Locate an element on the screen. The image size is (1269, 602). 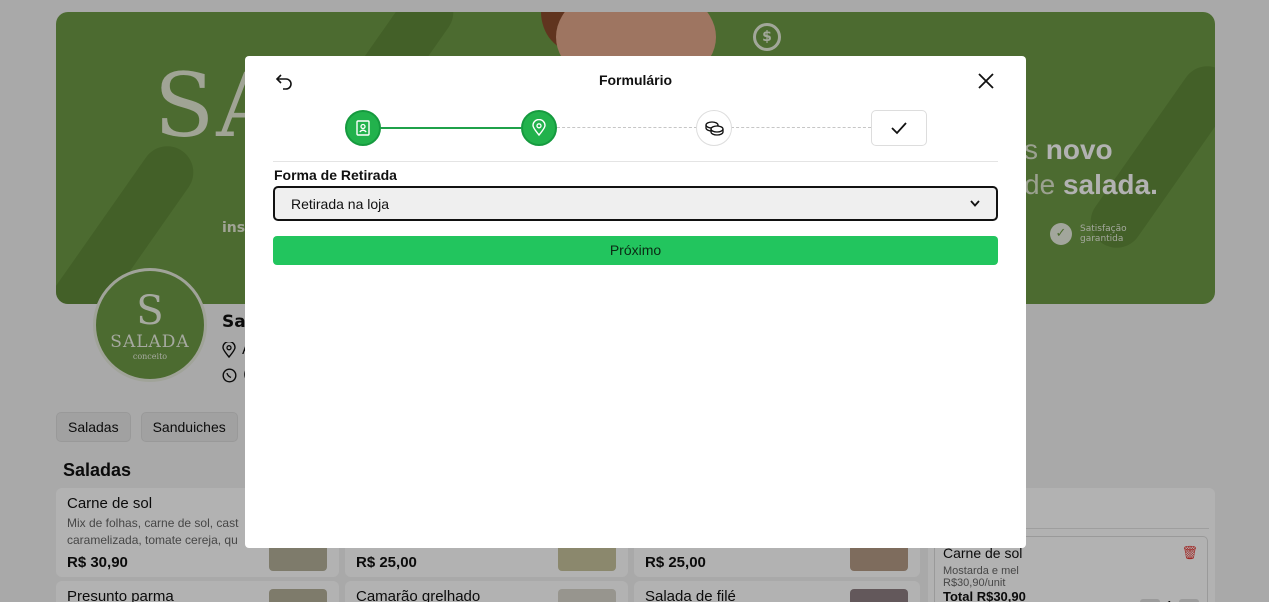
modal-title: Formulário is located at coordinates (635, 80).